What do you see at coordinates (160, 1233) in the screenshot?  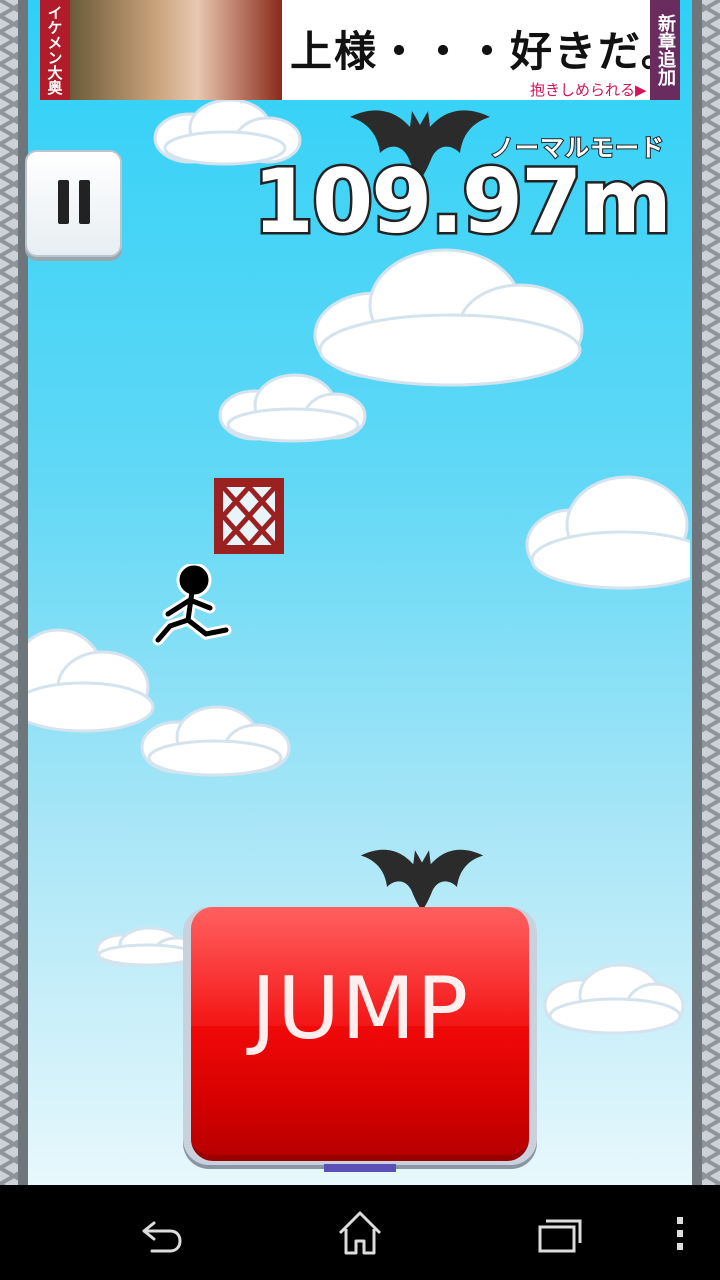 I see `back-icon` at bounding box center [160, 1233].